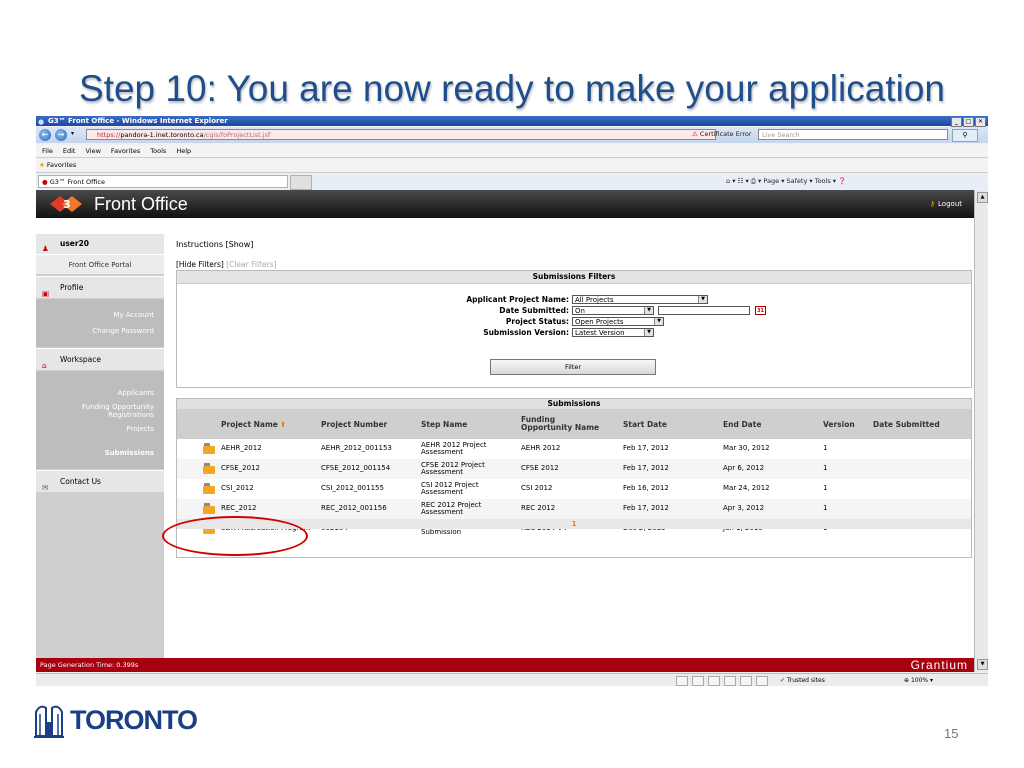 This screenshot has width=1024, height=768. What do you see at coordinates (269, 449) in the screenshot?
I see `cell-name: AEHR_2012` at bounding box center [269, 449].